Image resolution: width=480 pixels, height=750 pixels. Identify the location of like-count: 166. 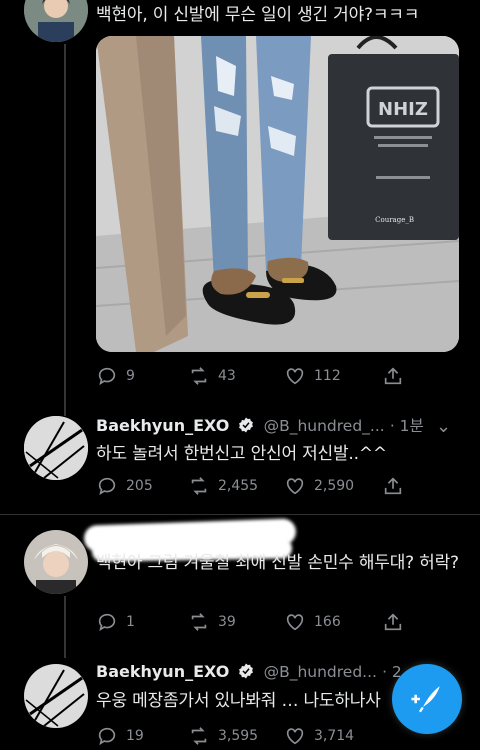
(327, 622).